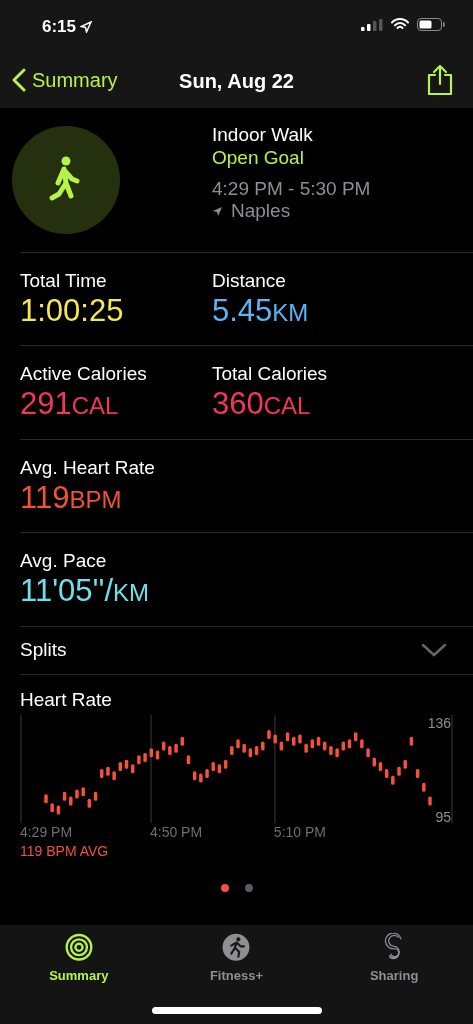 Image resolution: width=473 pixels, height=1024 pixels. I want to click on average-reading: 119 BPM AVG, so click(65, 852).